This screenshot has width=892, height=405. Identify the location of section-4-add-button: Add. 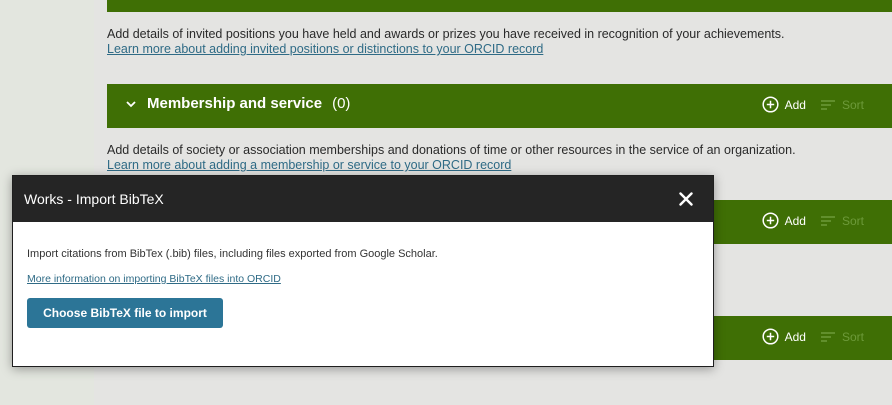
(795, 337).